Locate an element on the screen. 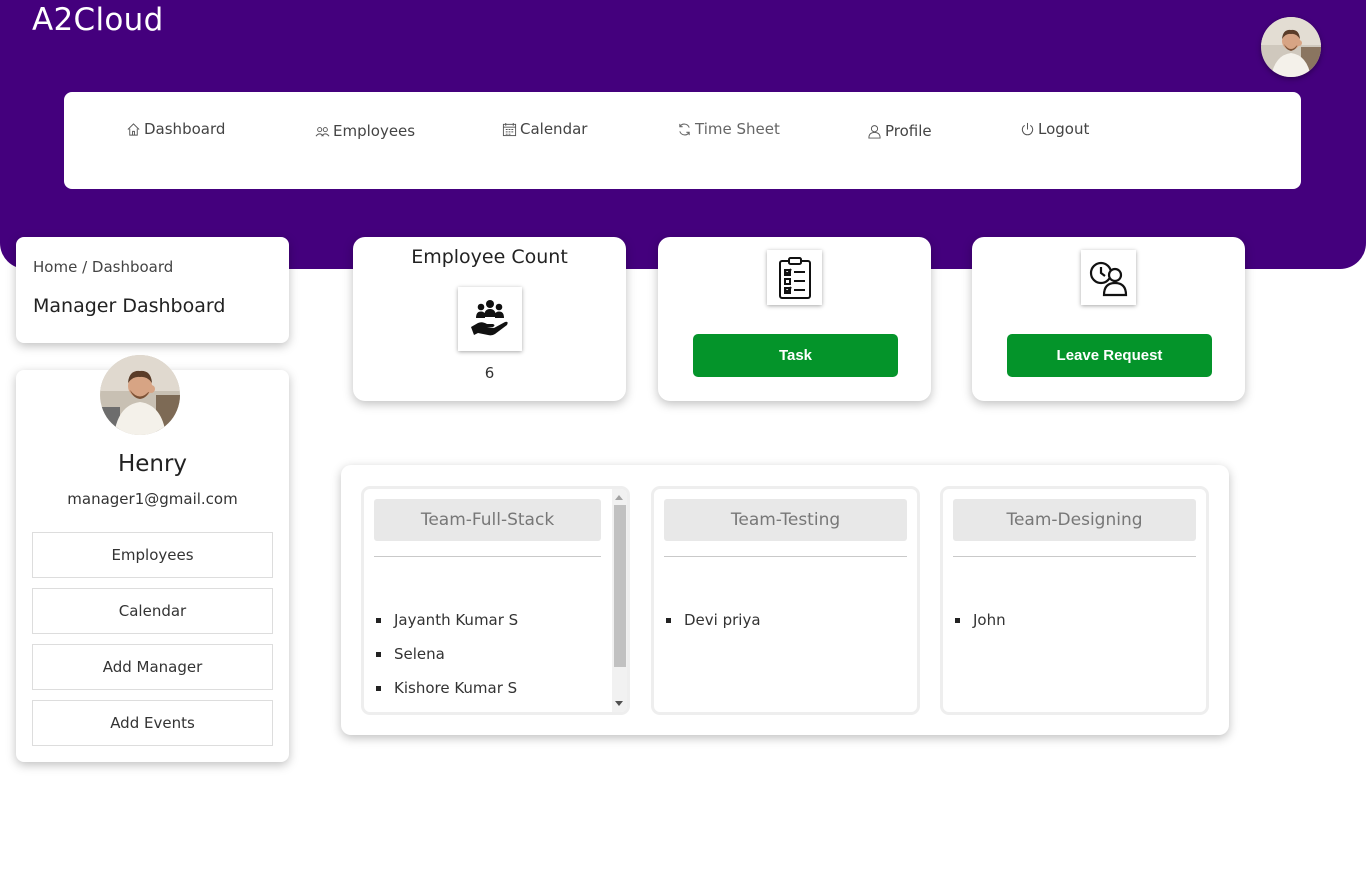  profile-name: Henry is located at coordinates (152, 464).